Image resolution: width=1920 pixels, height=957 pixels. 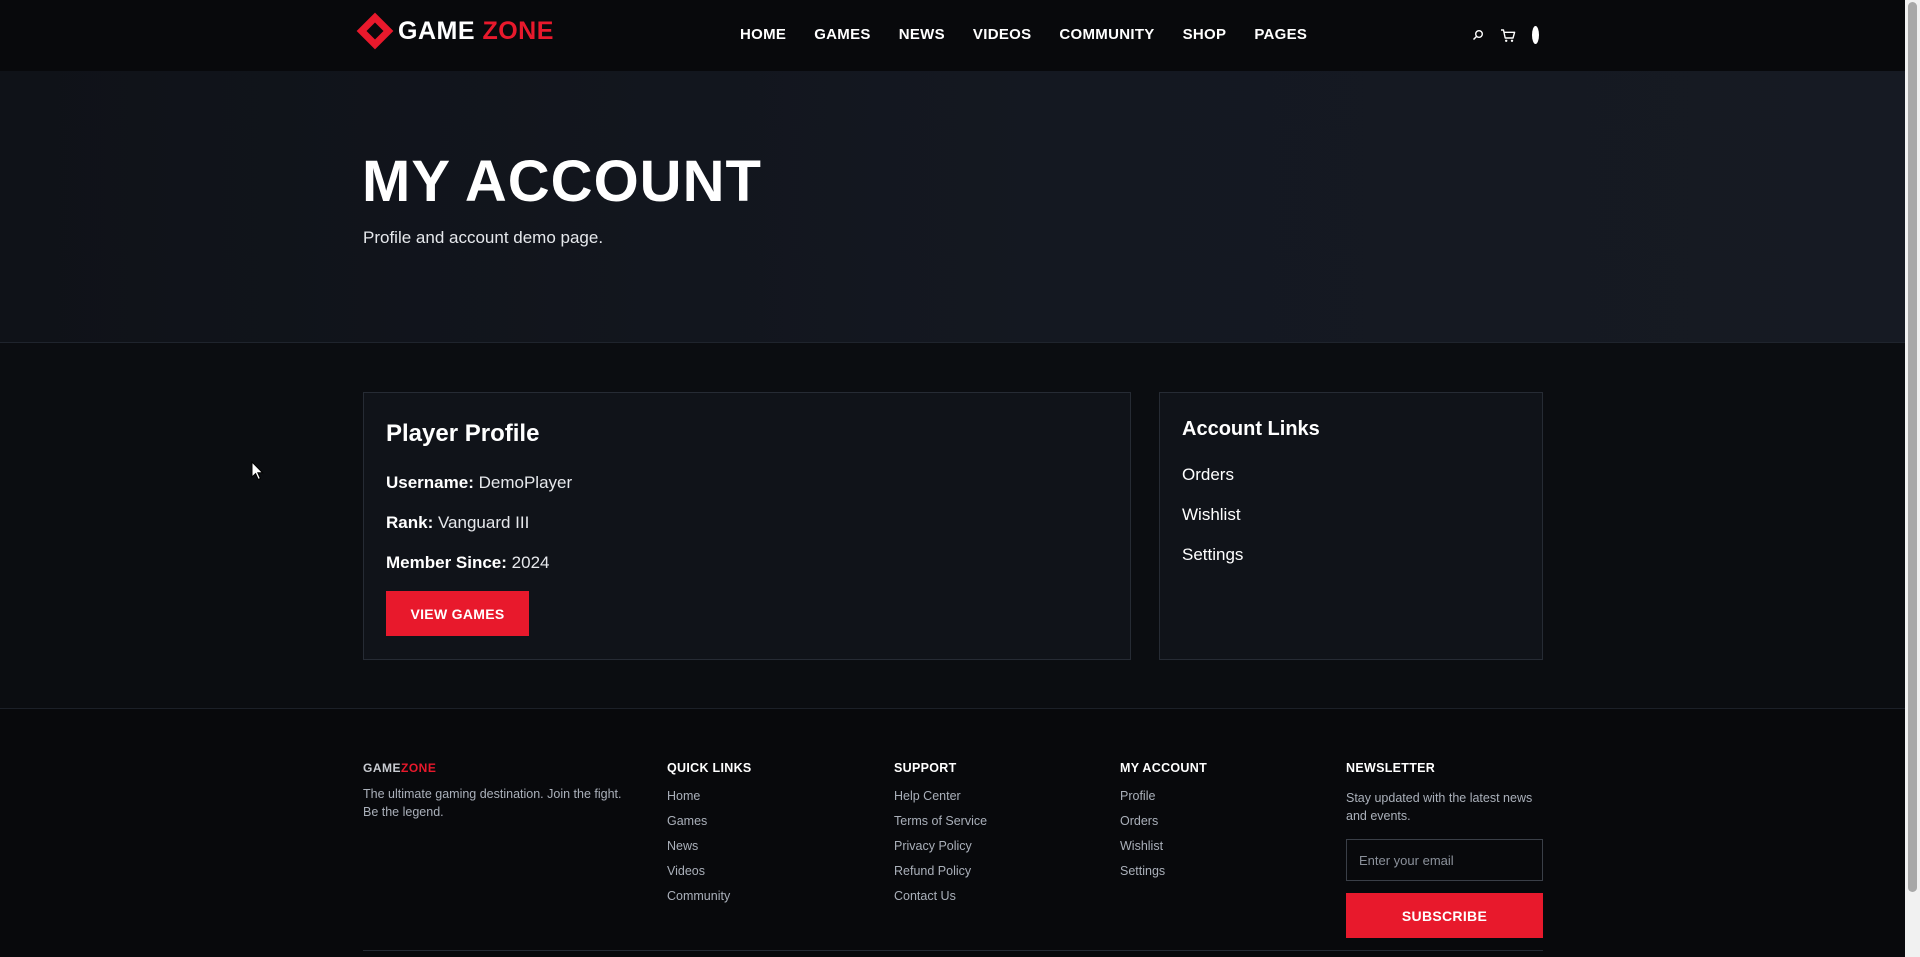 What do you see at coordinates (953, 950) in the screenshot?
I see `footer-divider` at bounding box center [953, 950].